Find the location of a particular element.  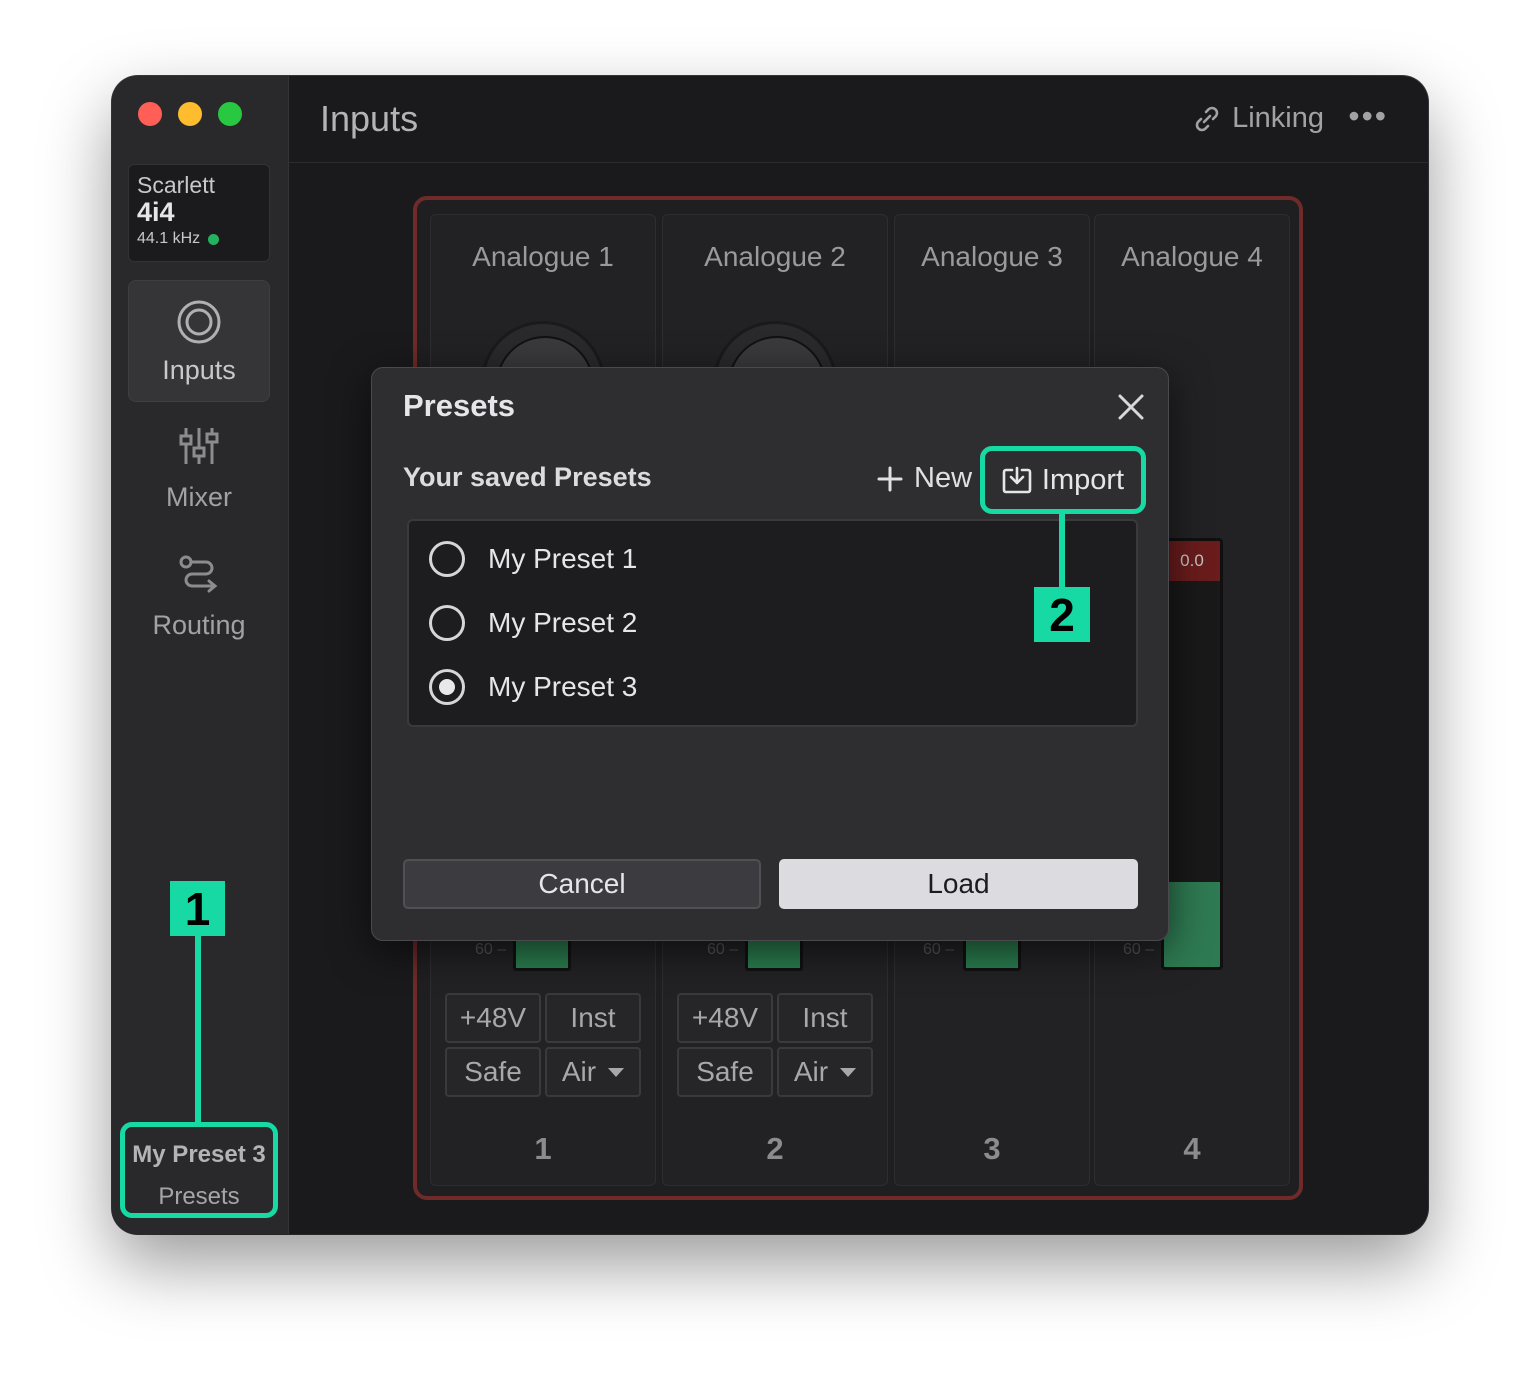

link-icon is located at coordinates (1207, 118).